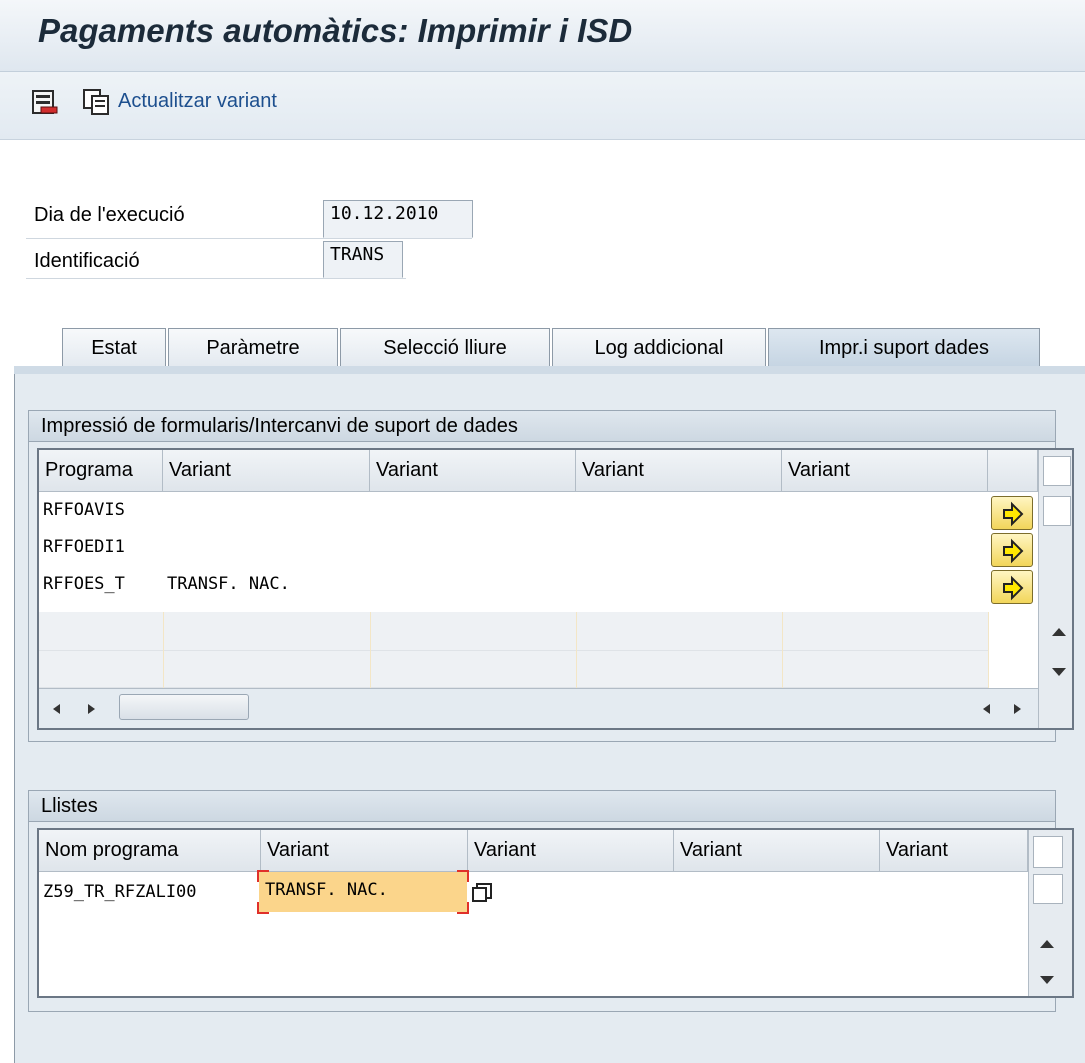 The height and width of the screenshot is (1063, 1085). I want to click on tab-impr-suport-dades: Impr.i suport dades, so click(904, 347).